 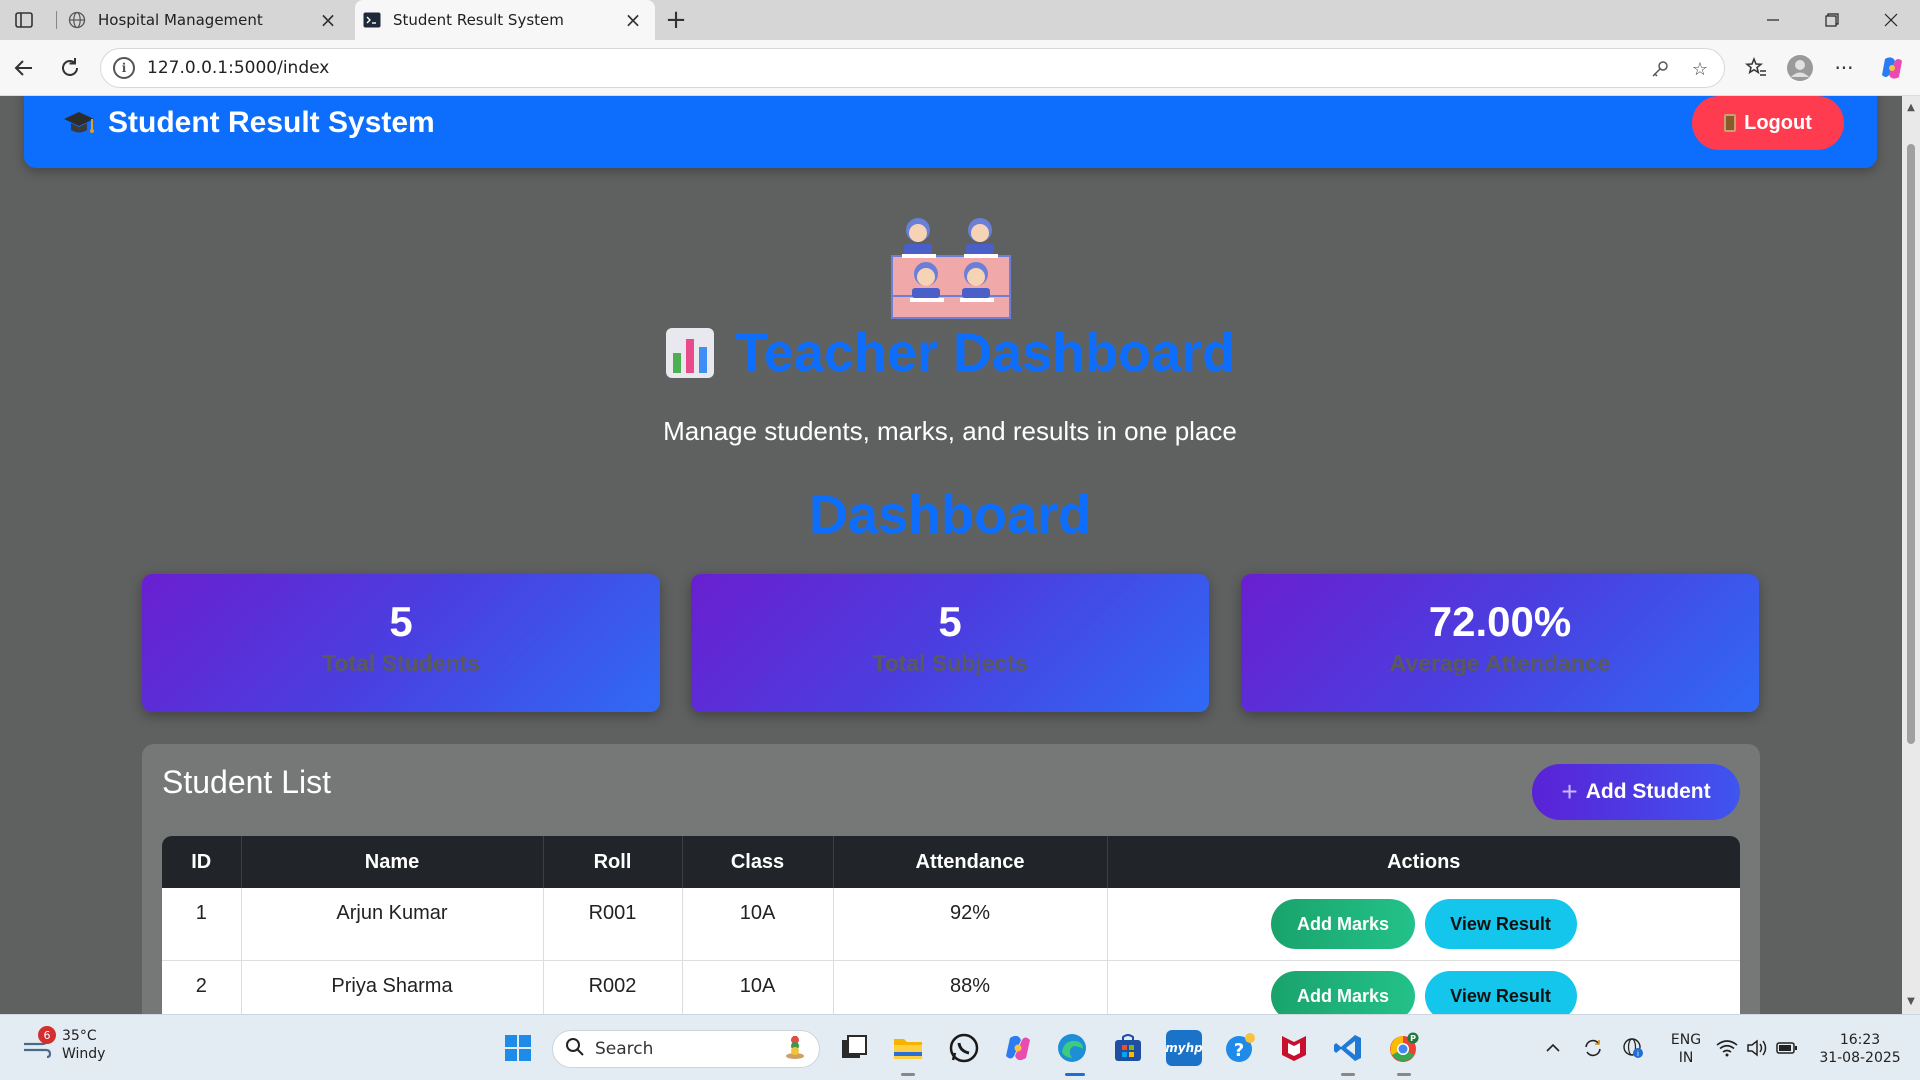 I want to click on tab-hospital-management: Hospital Management ×, so click(x=205, y=20).